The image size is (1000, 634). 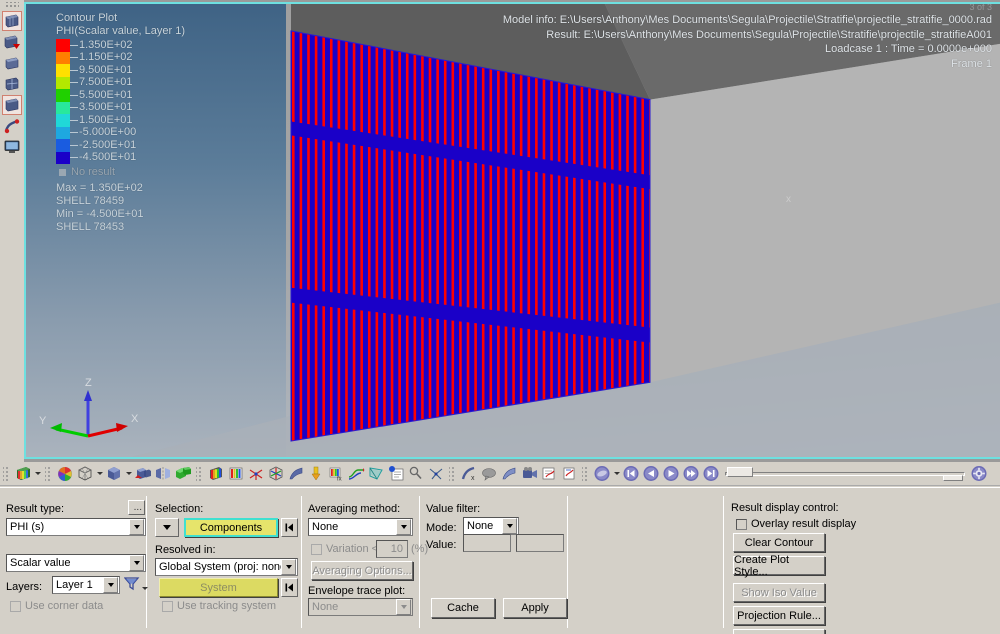 I want to click on layers-filter-caret, so click(x=144, y=588).